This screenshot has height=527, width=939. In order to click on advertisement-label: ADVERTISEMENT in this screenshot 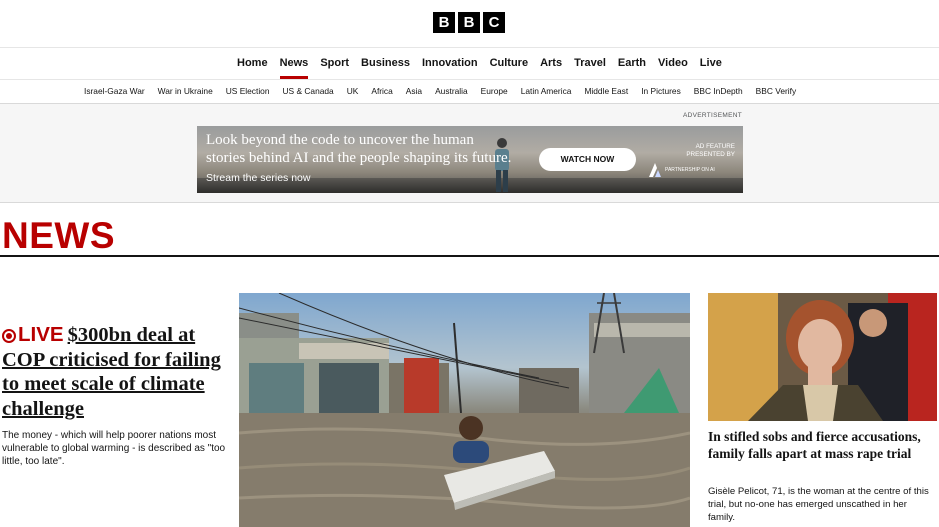, I will do `click(712, 115)`.